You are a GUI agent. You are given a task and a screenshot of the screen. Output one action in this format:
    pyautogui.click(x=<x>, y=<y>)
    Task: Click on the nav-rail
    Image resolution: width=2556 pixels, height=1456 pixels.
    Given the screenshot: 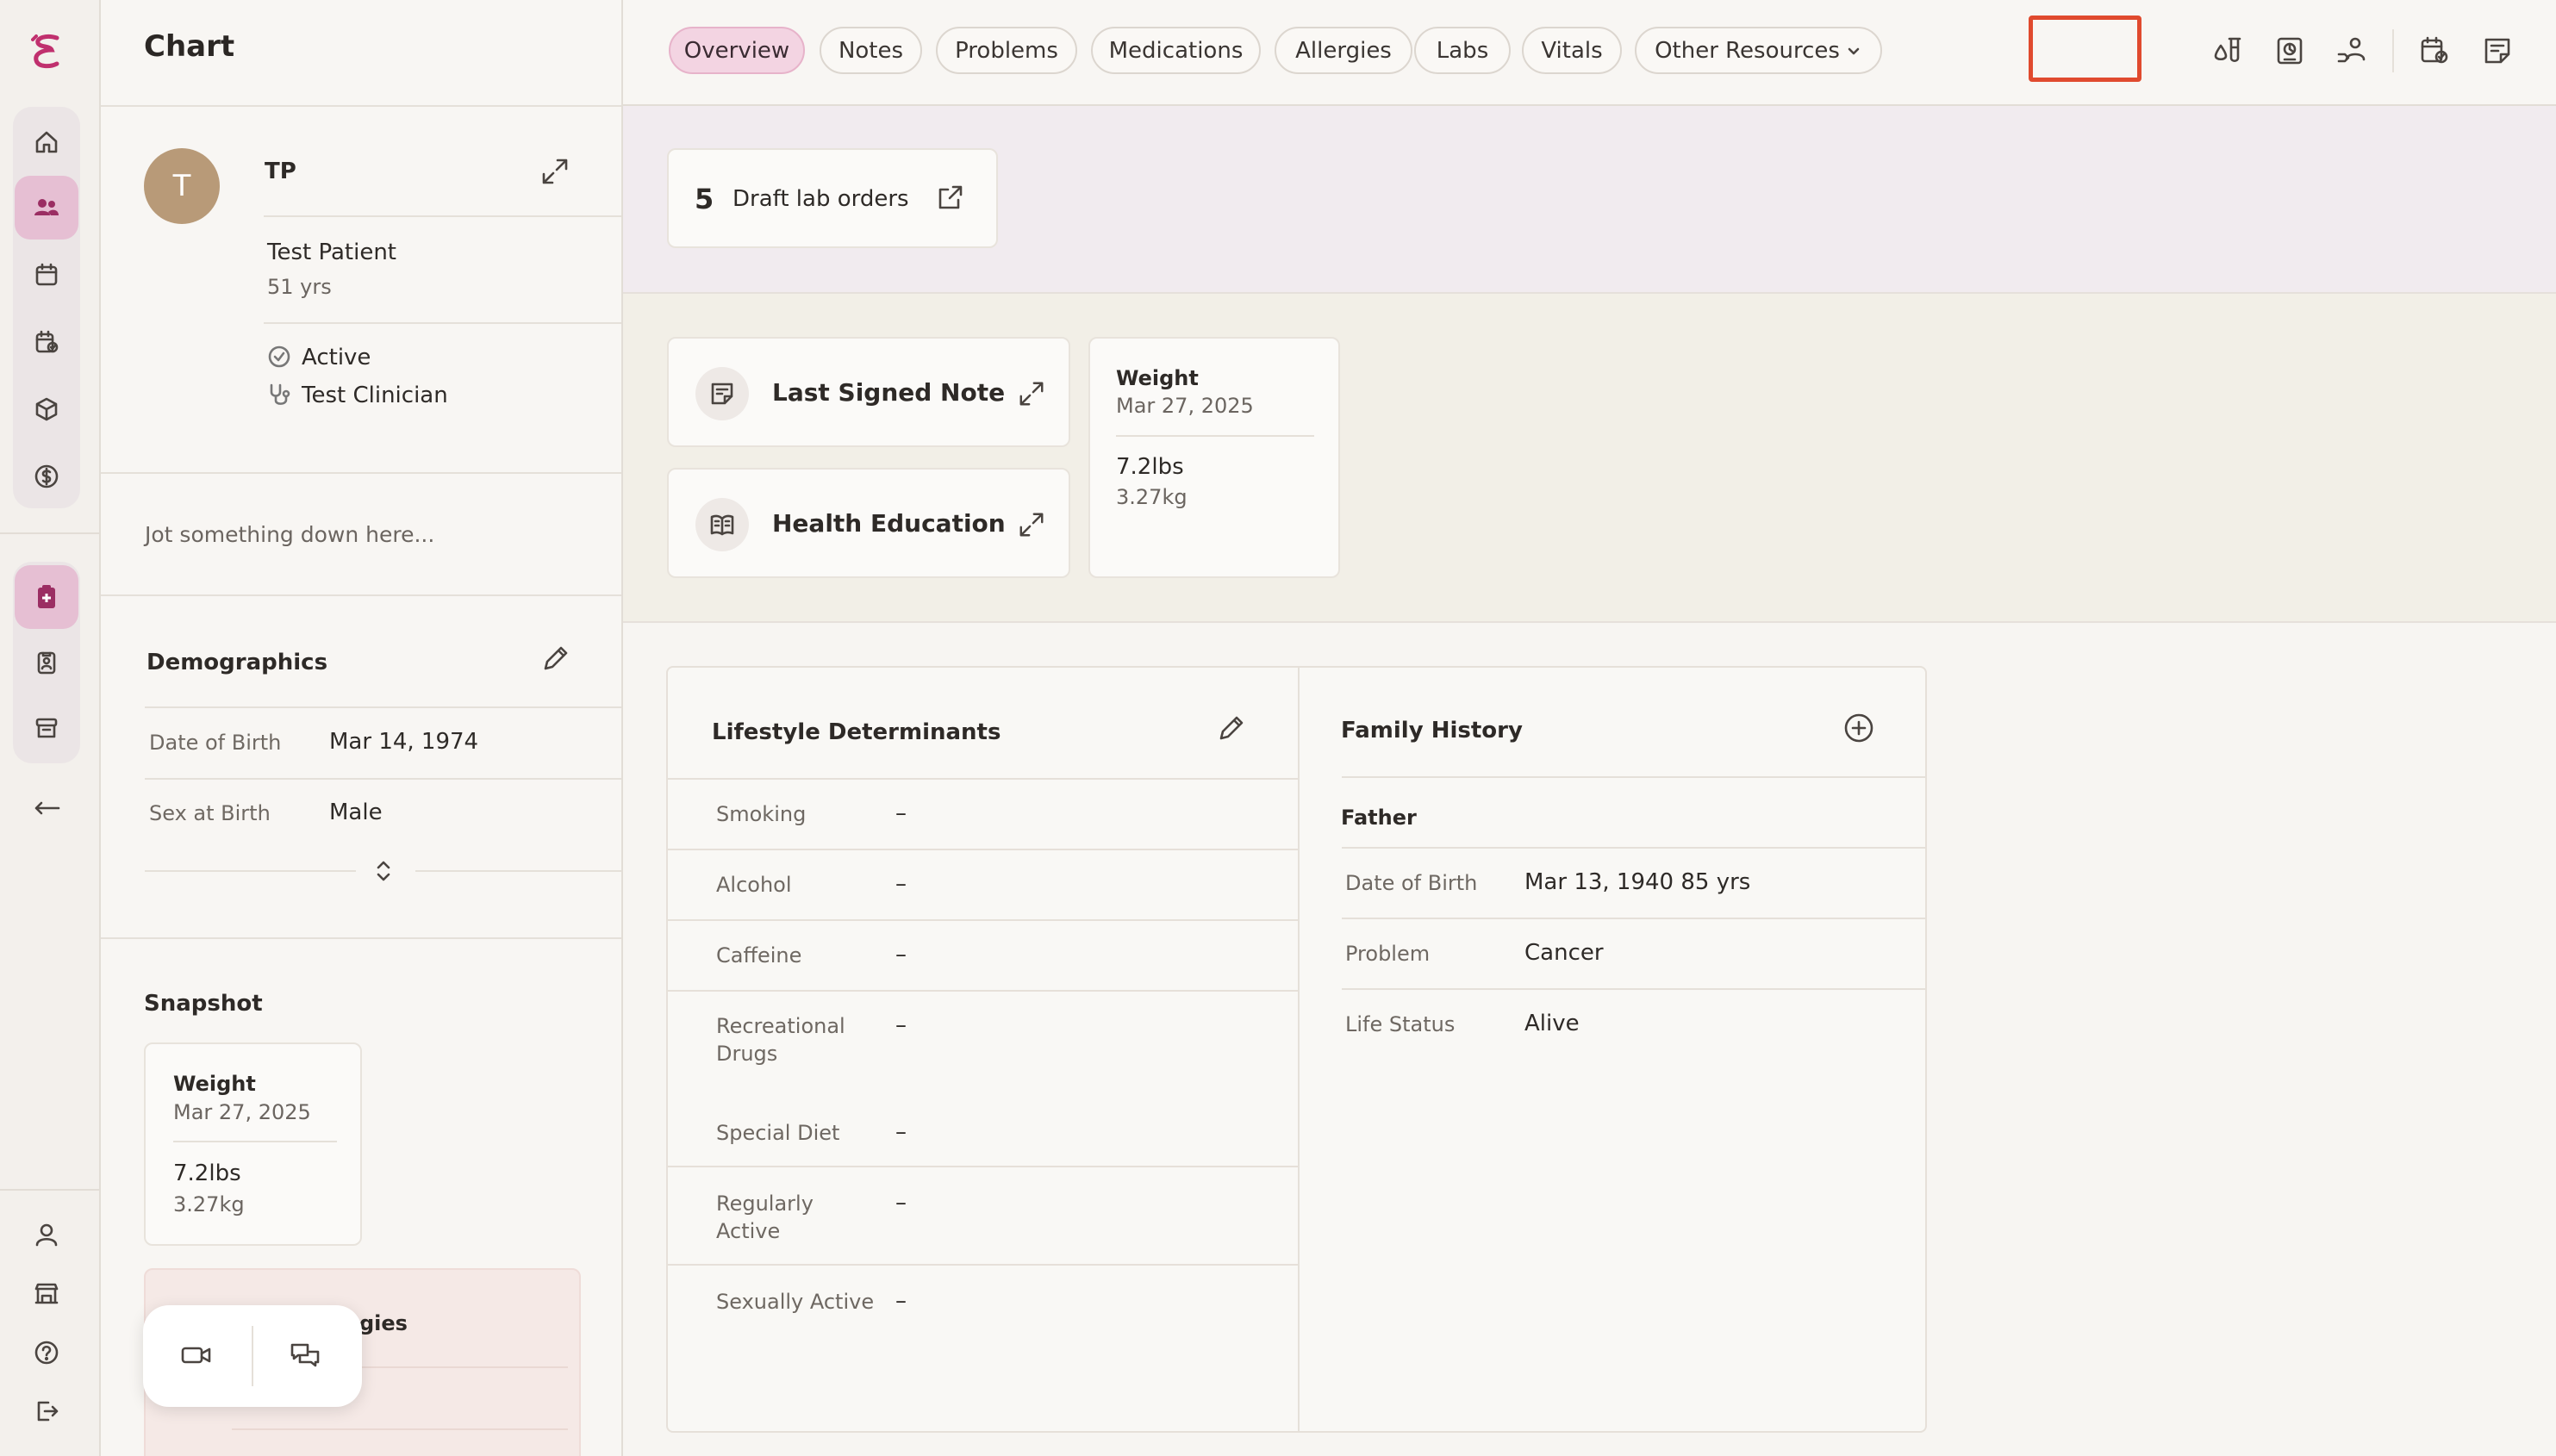 What is the action you would take?
    pyautogui.click(x=50, y=728)
    